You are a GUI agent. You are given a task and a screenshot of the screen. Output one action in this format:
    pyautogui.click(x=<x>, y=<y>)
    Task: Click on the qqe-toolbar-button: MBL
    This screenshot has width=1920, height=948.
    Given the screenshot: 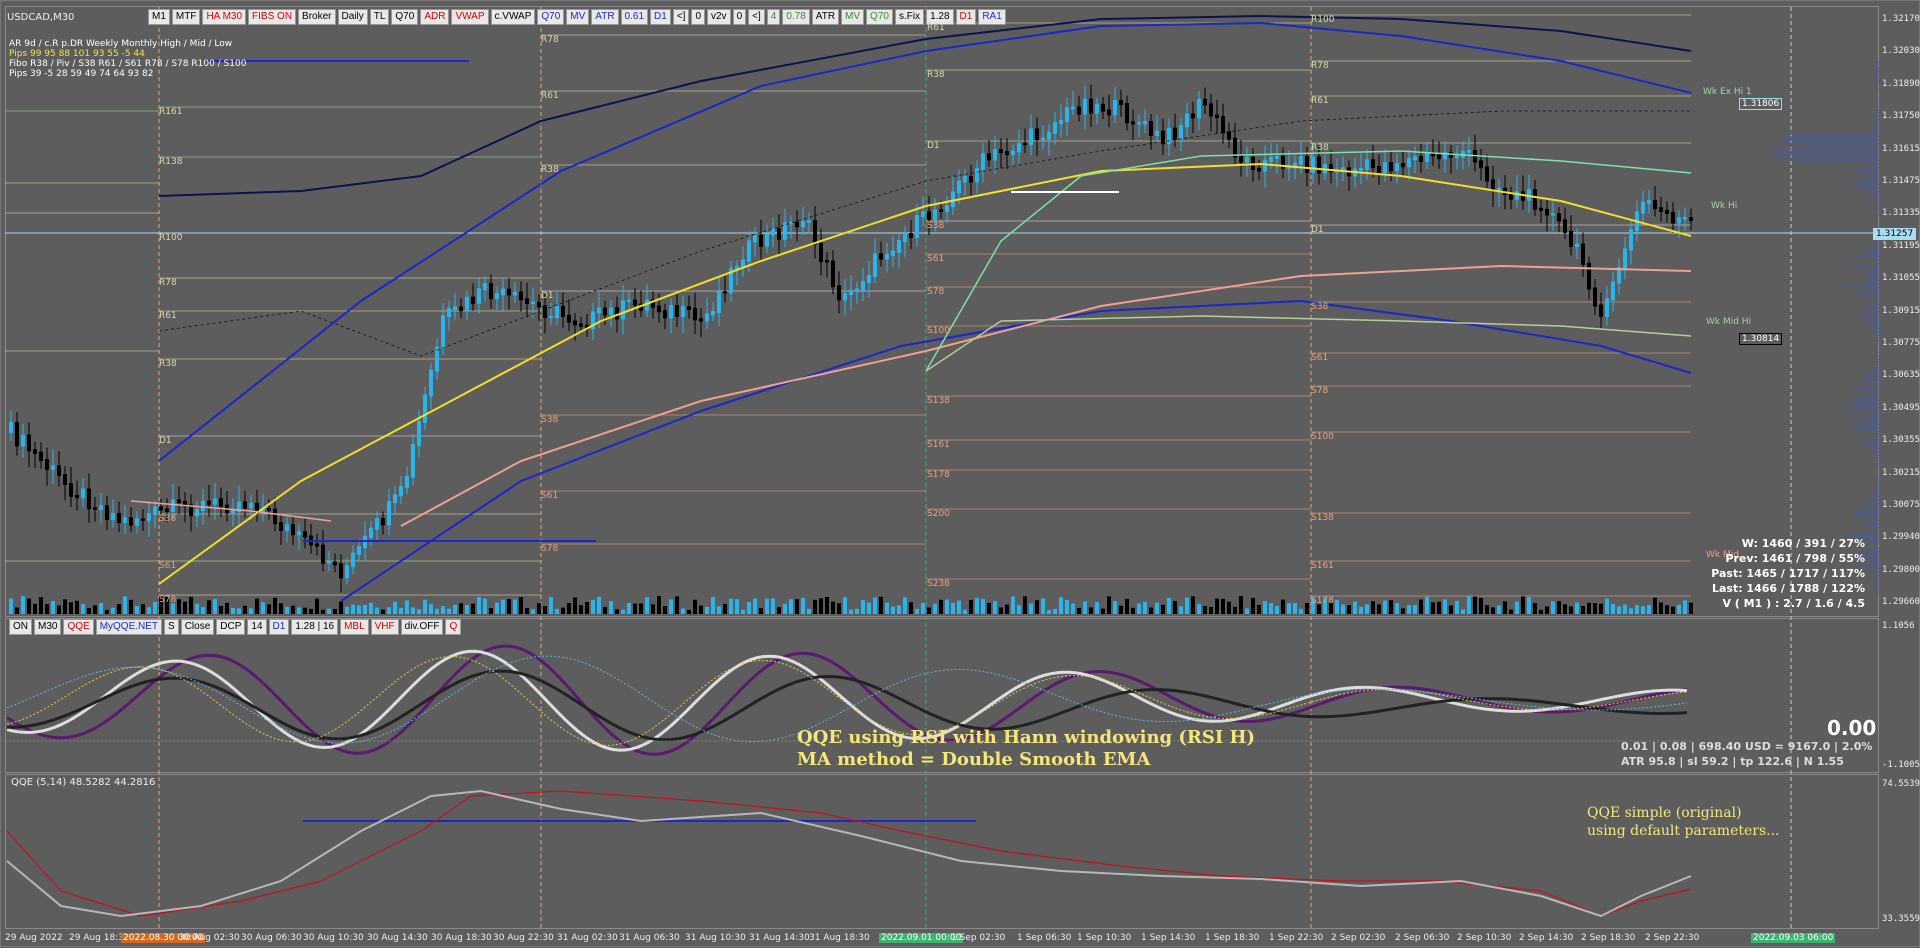 What is the action you would take?
    pyautogui.click(x=354, y=627)
    